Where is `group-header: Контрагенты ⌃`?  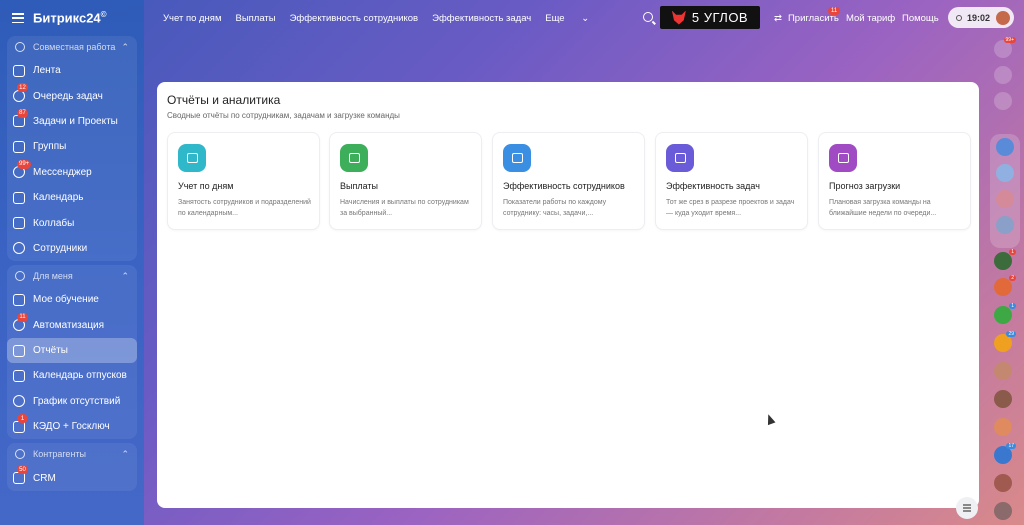 group-header: Контрагенты ⌃ is located at coordinates (72, 454).